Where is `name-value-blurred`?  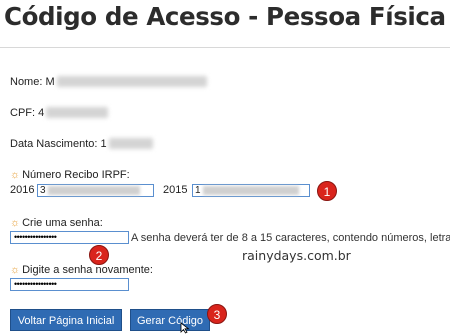 name-value-blurred is located at coordinates (131, 81).